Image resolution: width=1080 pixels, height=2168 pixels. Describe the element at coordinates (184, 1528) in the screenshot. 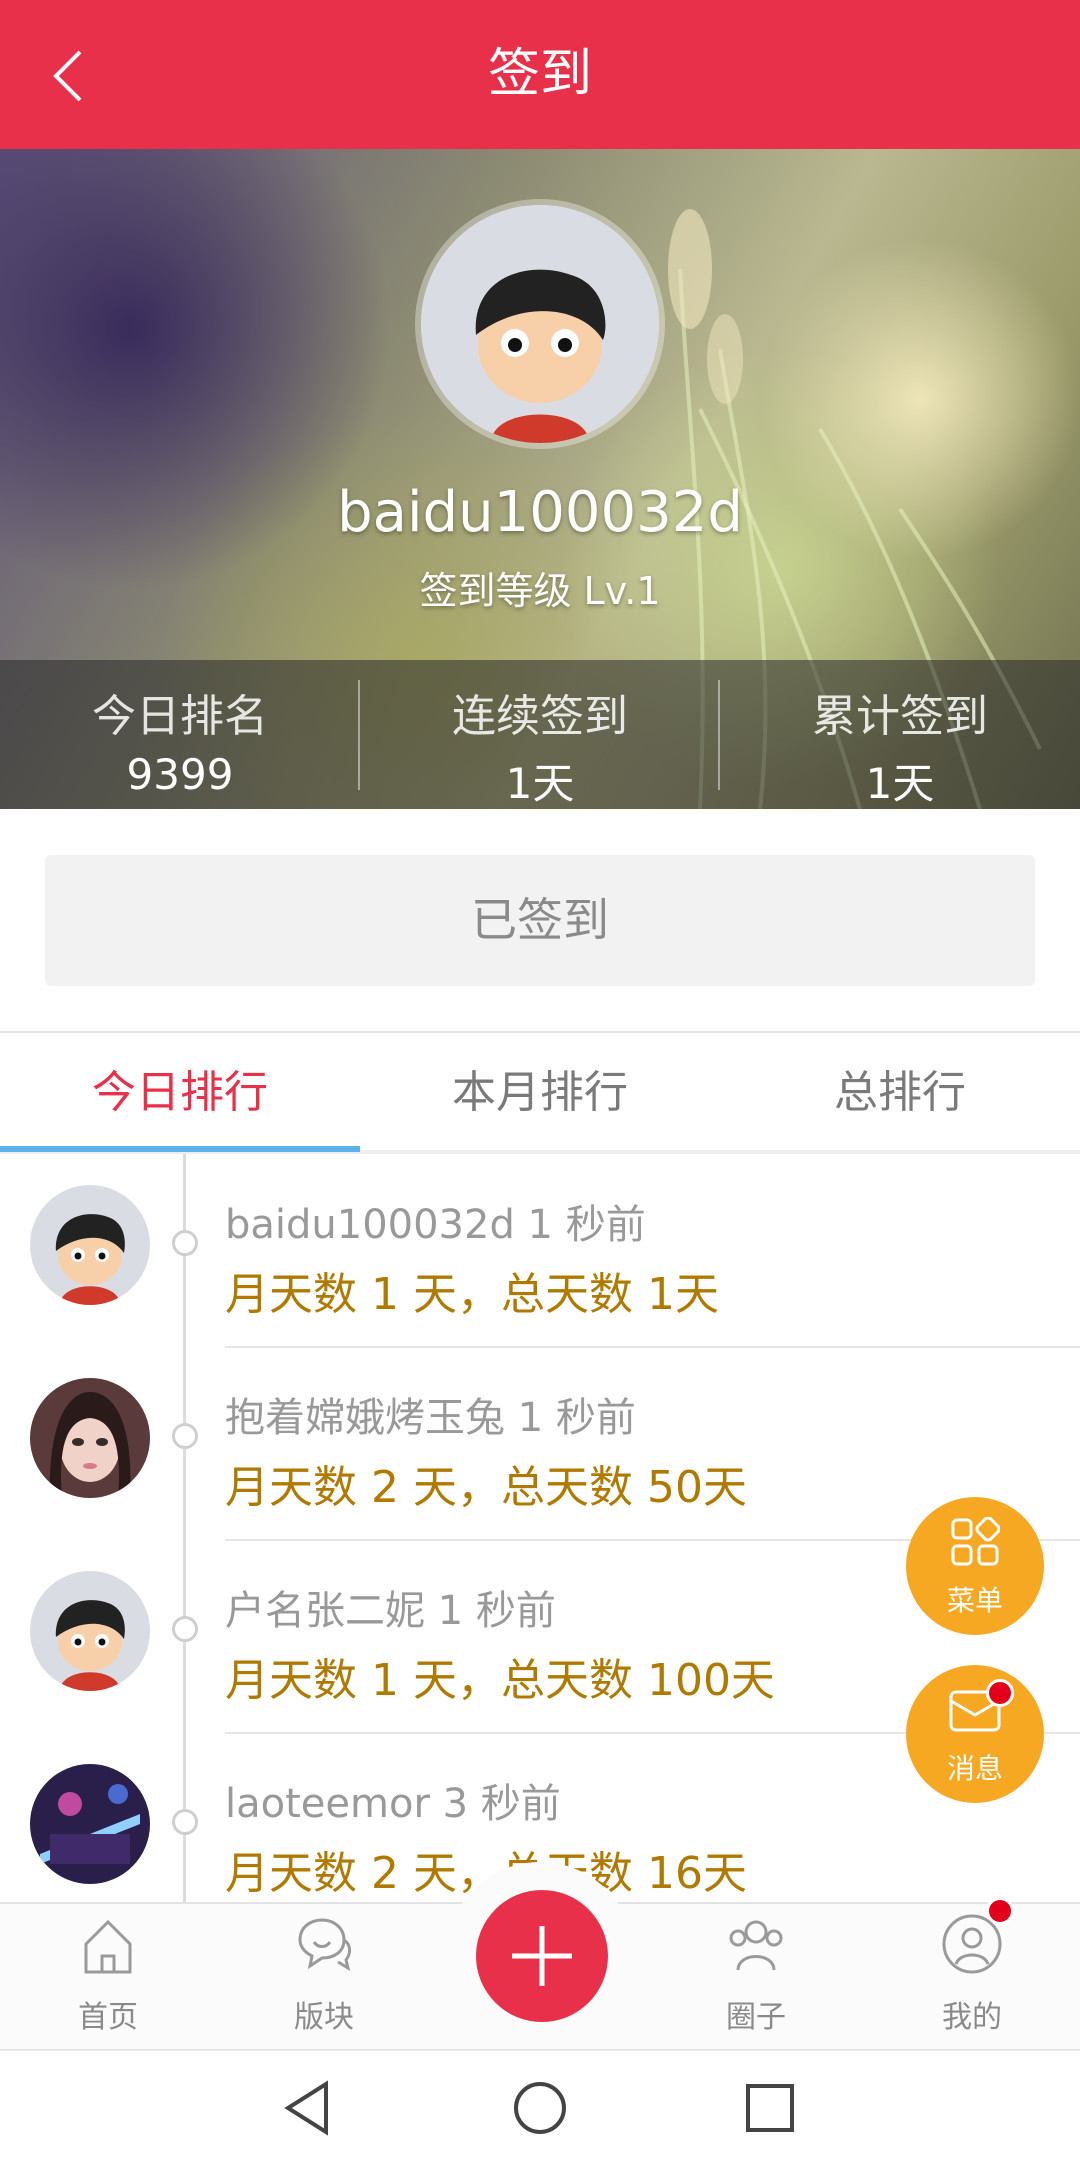

I see `timeline-line` at that location.